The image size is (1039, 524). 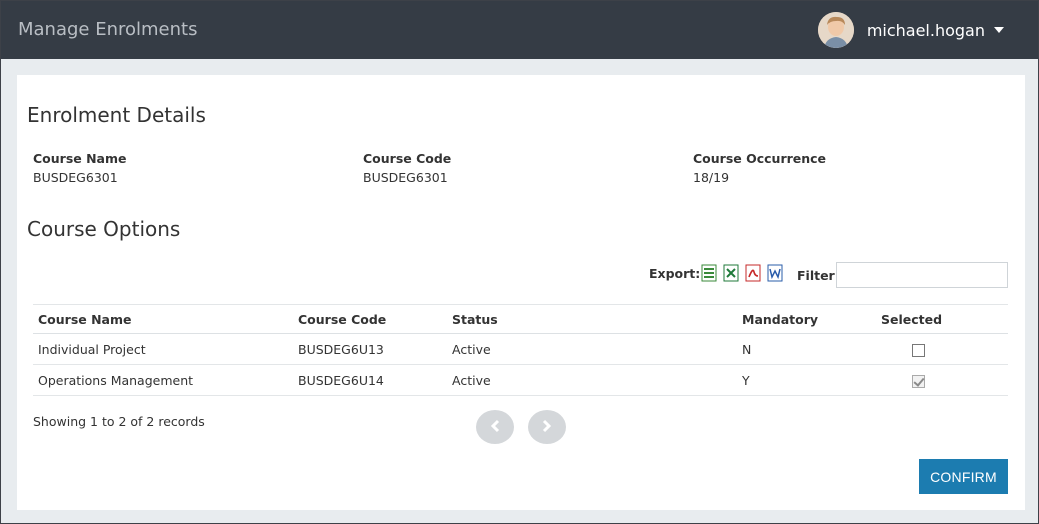 I want to click on records-info: Showing 1 to 2 of 2 records, so click(x=119, y=421).